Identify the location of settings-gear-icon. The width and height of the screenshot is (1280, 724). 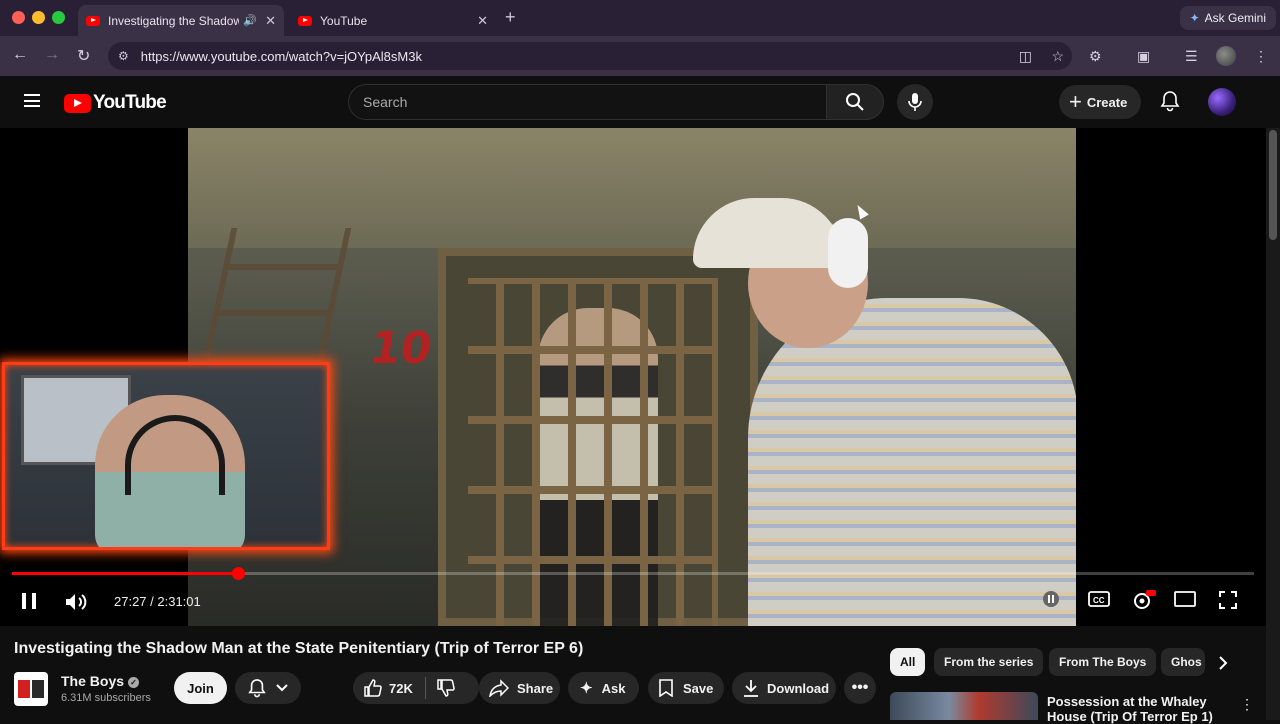
(1144, 600).